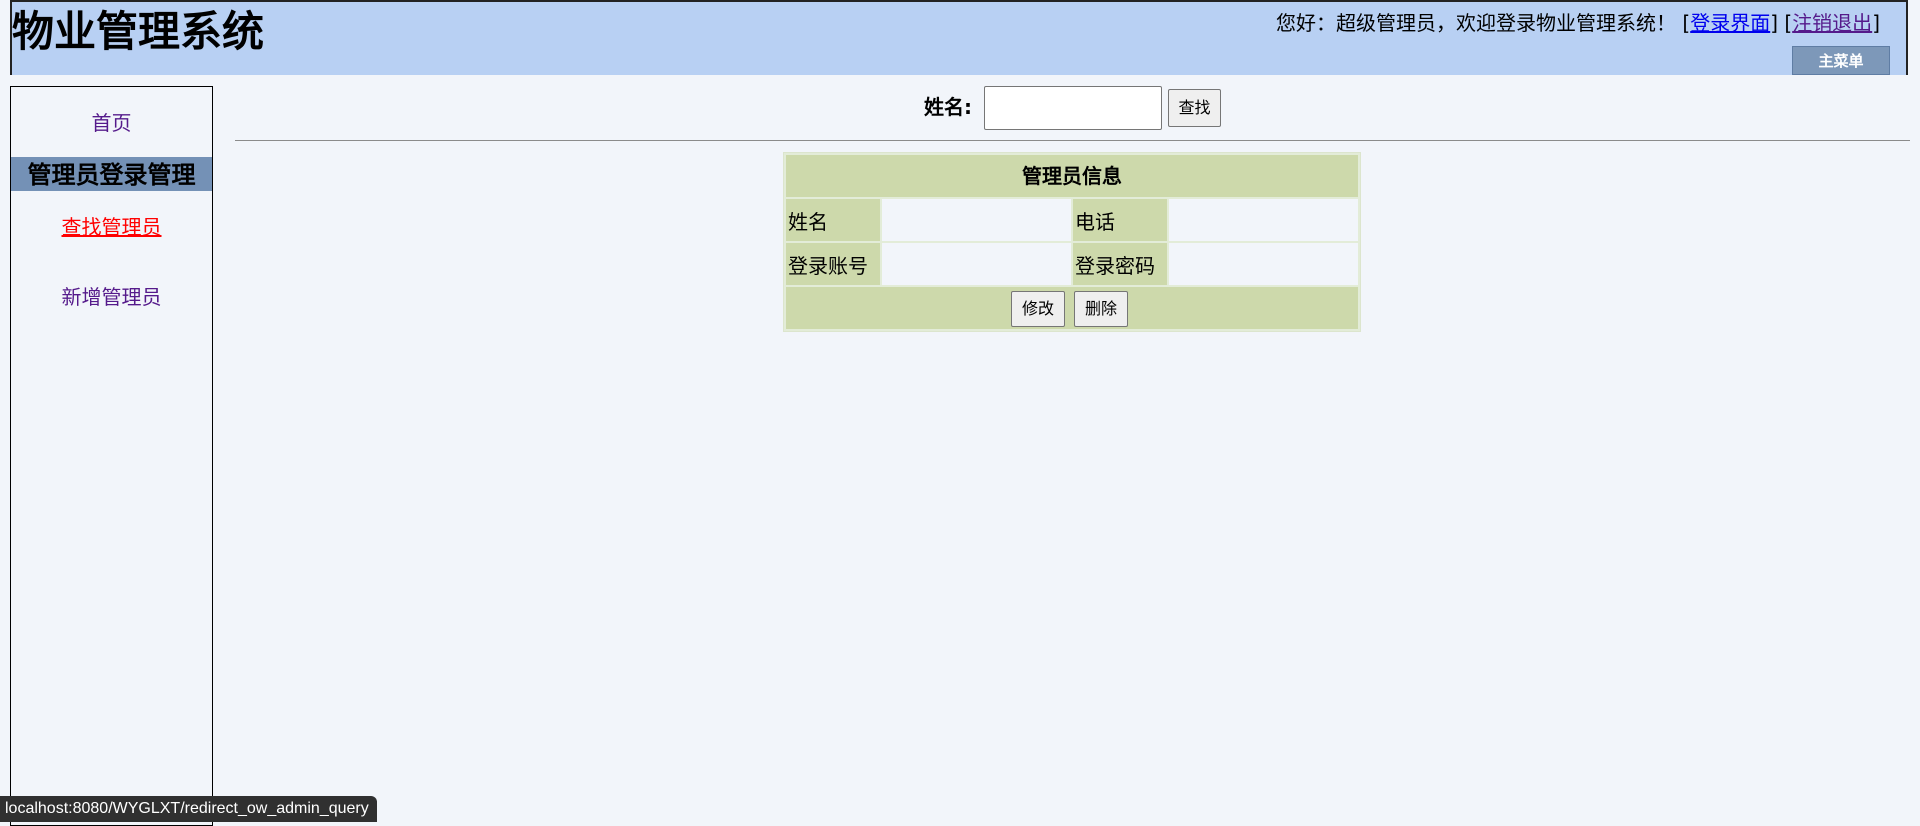  Describe the element at coordinates (1730, 23) in the screenshot. I see `login-page-link: 登录界面` at that location.